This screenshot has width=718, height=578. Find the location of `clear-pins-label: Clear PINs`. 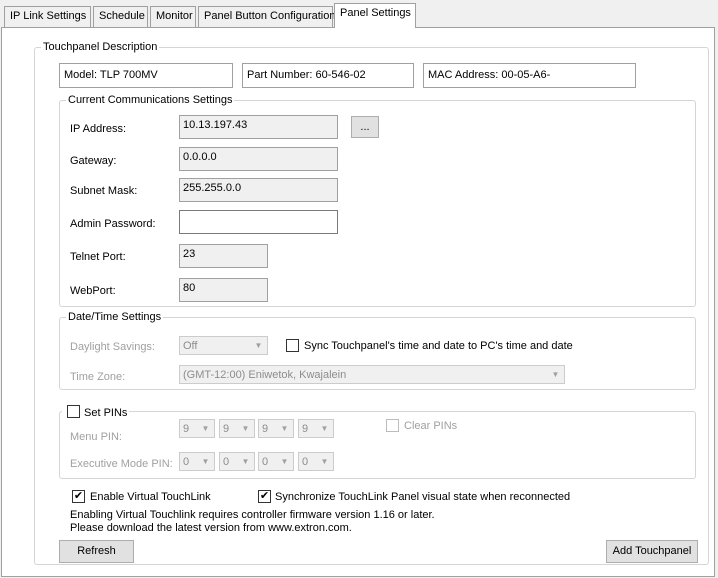

clear-pins-label: Clear PINs is located at coordinates (431, 426).